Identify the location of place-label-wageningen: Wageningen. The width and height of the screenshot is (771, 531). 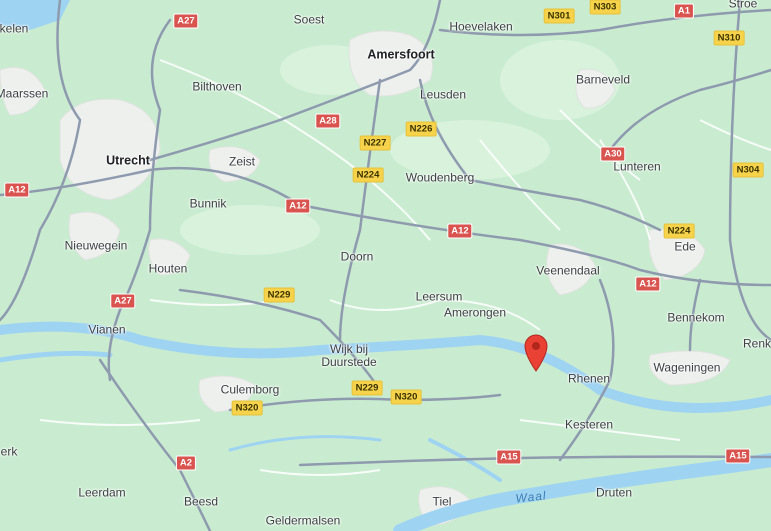
(687, 368).